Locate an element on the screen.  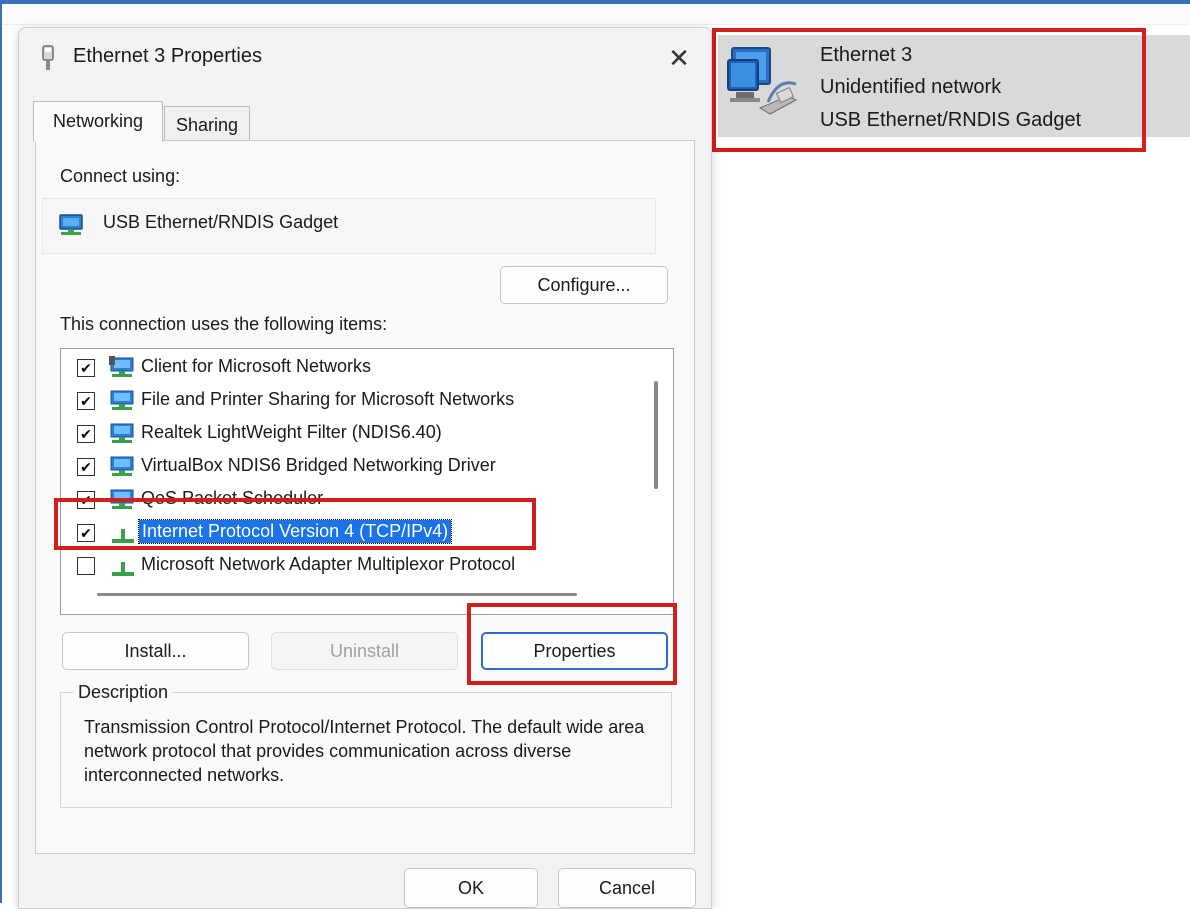
properties-button: Properties is located at coordinates (574, 651).